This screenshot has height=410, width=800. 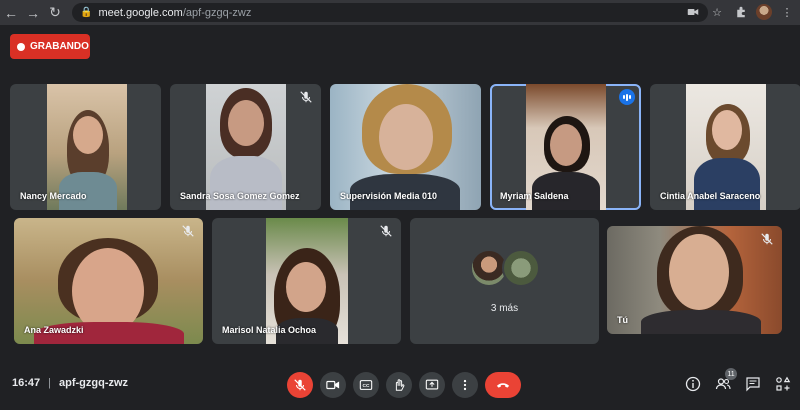 I want to click on info-icon, so click(x=693, y=384).